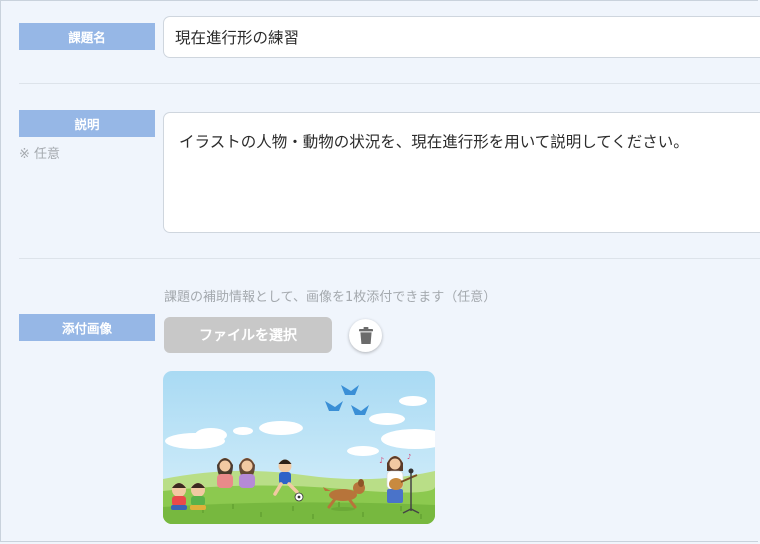  Describe the element at coordinates (461, 37) in the screenshot. I see `title-input` at that location.